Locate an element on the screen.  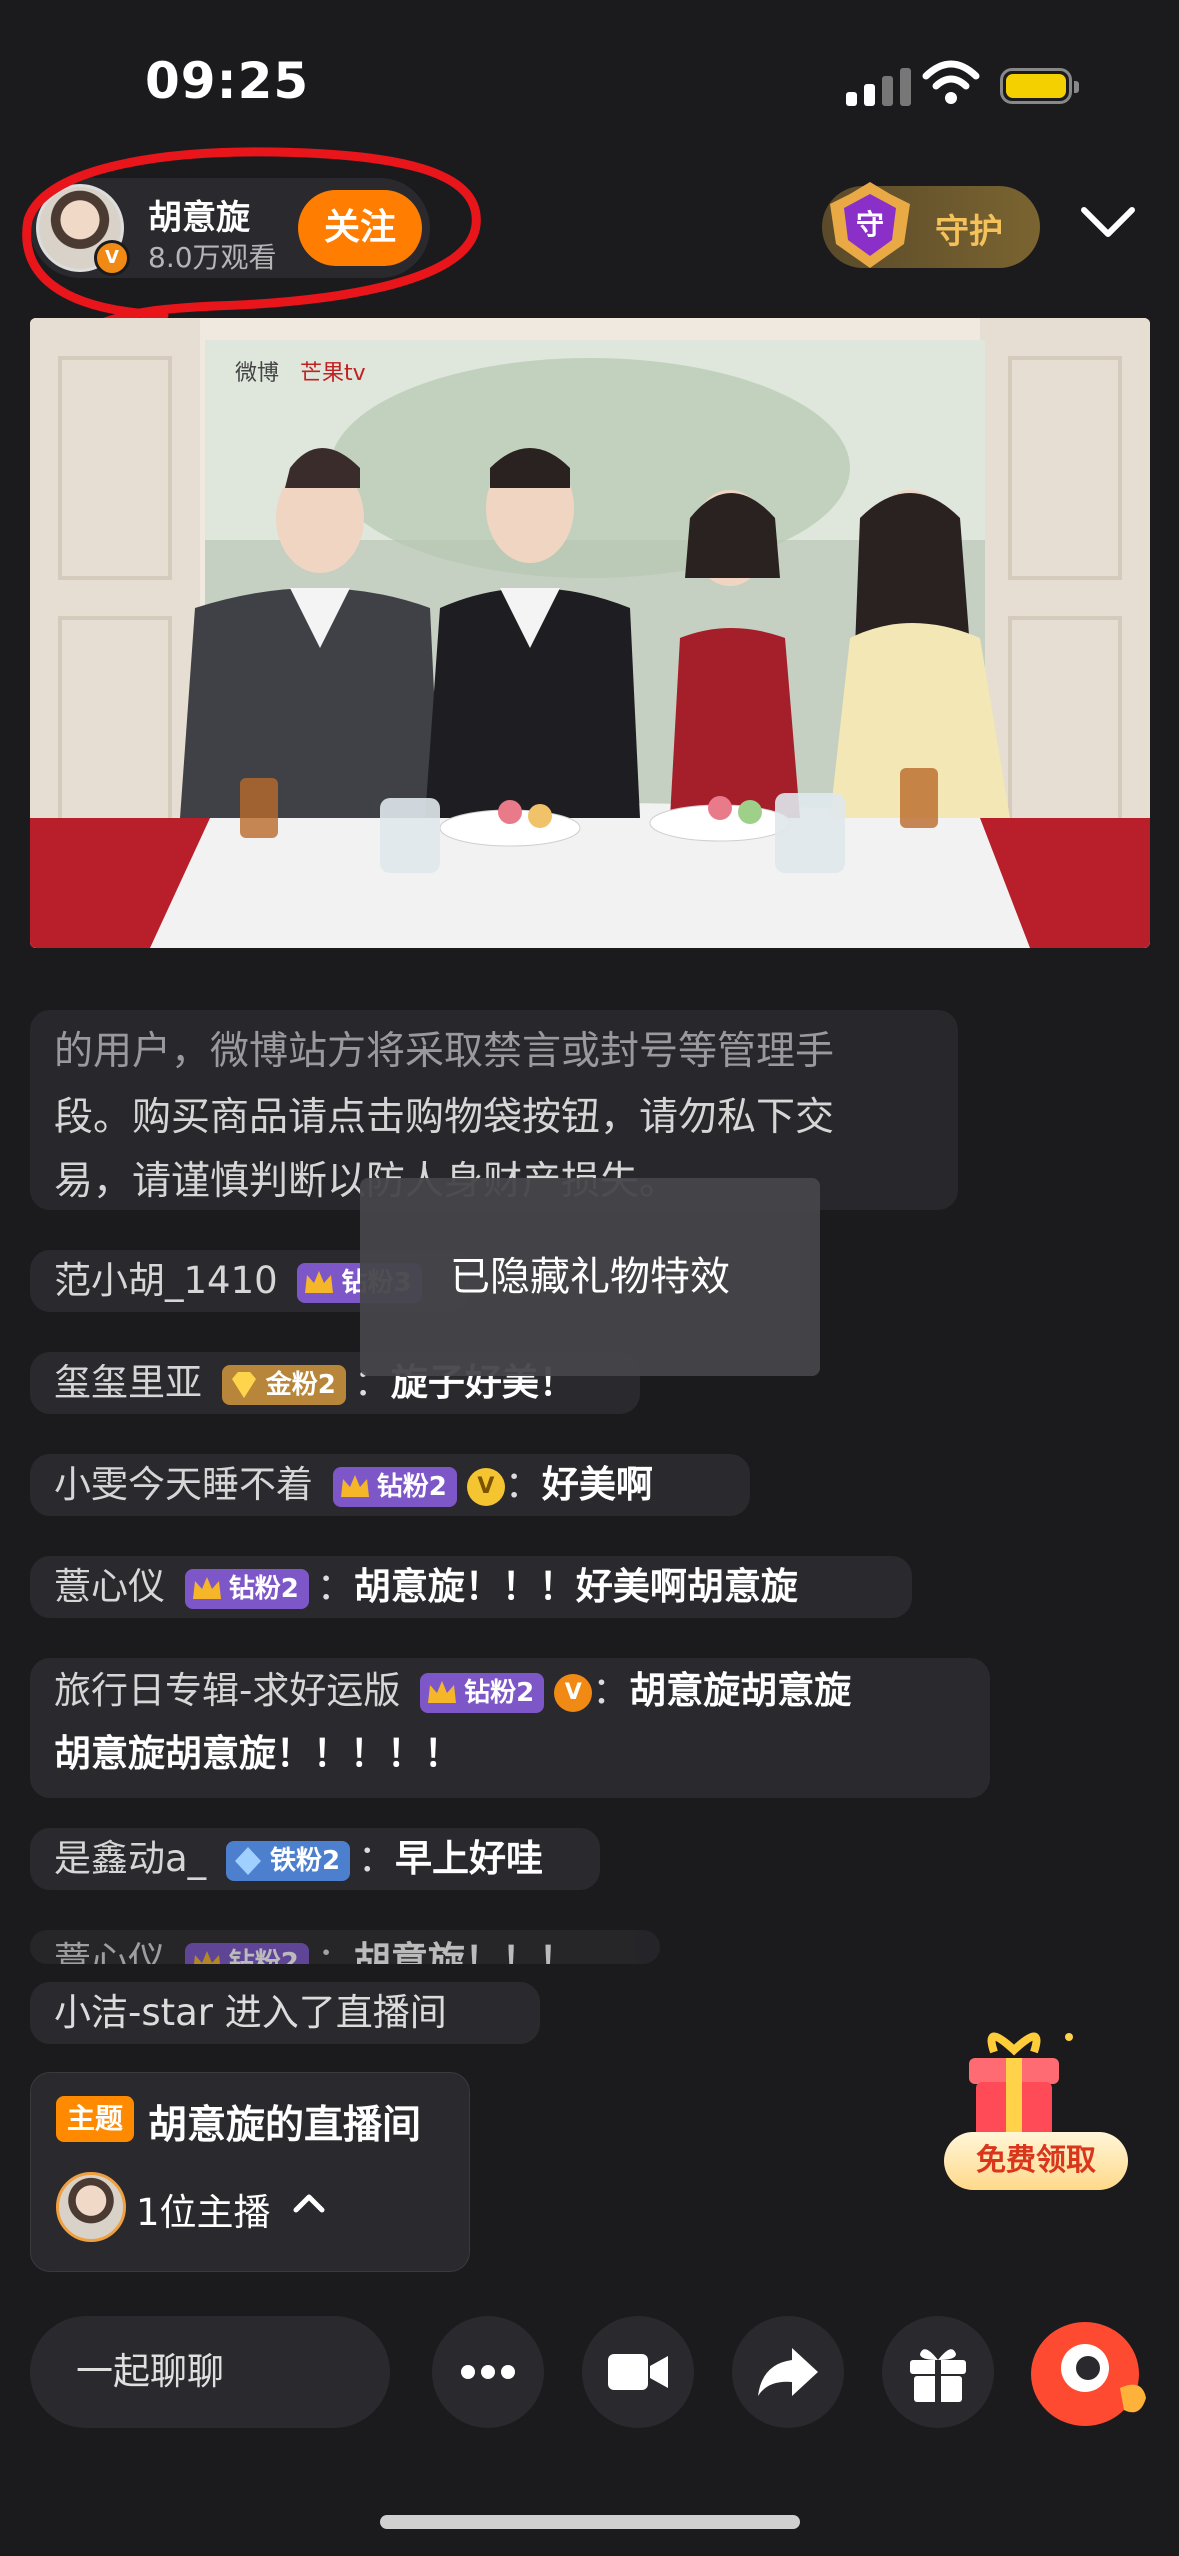
share-icon is located at coordinates (788, 2372).